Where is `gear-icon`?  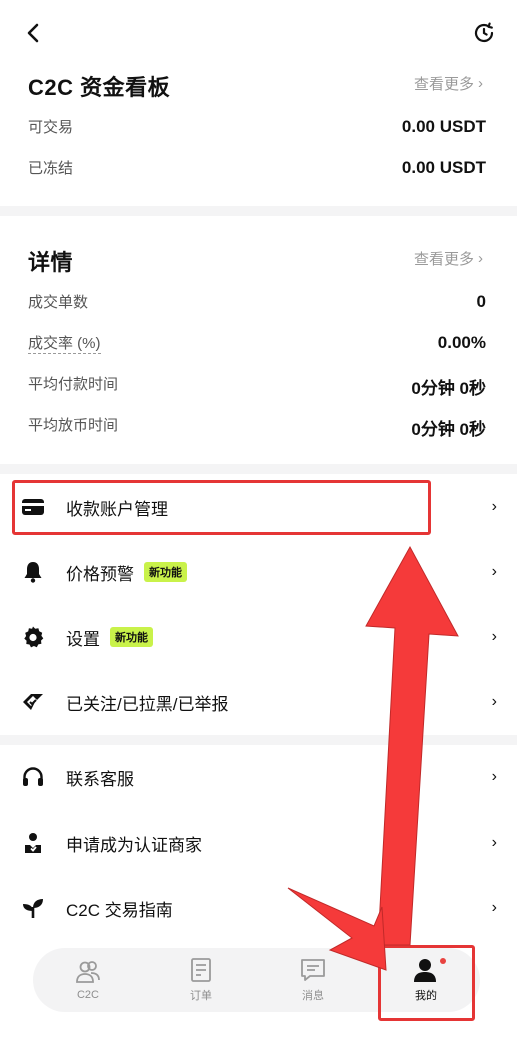 gear-icon is located at coordinates (33, 637).